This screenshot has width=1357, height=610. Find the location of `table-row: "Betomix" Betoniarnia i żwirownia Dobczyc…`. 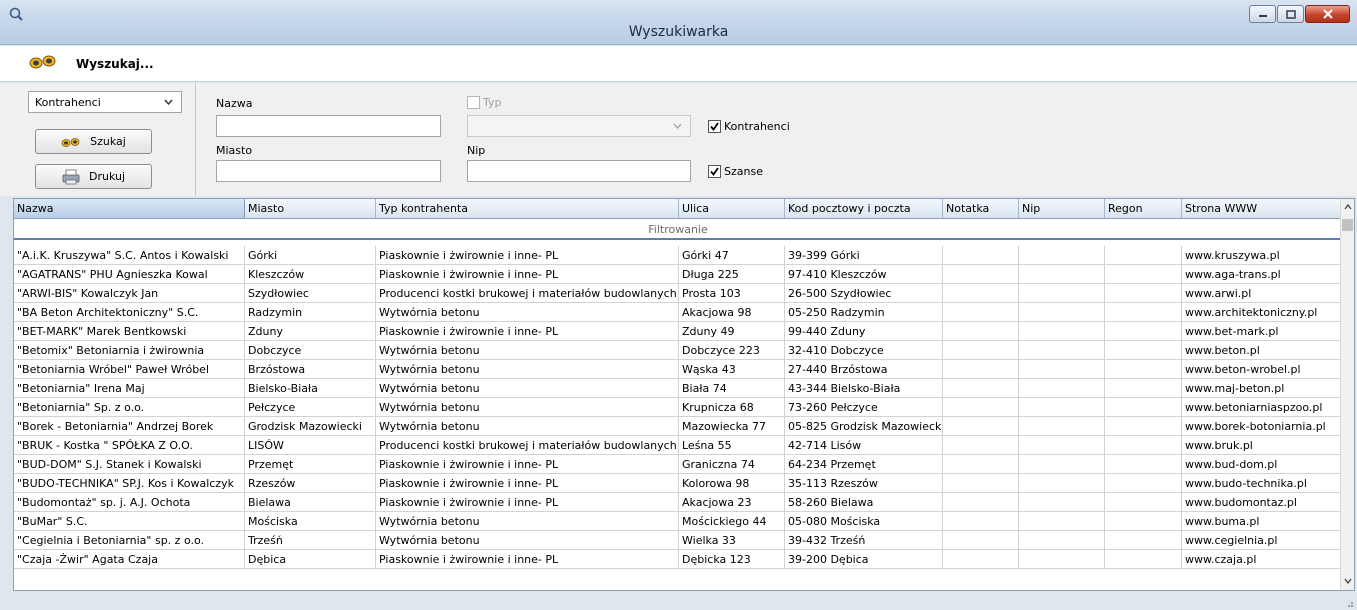

table-row: "Betomix" Betoniarnia i żwirownia Dobczyc… is located at coordinates (678, 350).